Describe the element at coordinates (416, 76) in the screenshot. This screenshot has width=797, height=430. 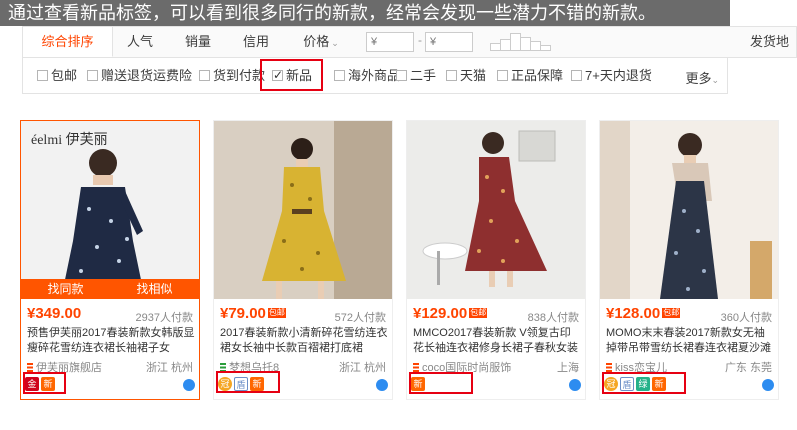
I see `filter-second-hand: 二手` at that location.